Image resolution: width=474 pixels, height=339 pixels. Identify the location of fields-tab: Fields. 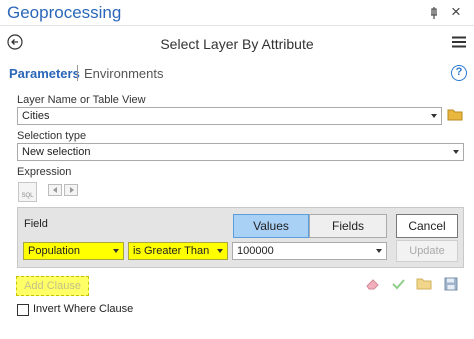
(348, 226).